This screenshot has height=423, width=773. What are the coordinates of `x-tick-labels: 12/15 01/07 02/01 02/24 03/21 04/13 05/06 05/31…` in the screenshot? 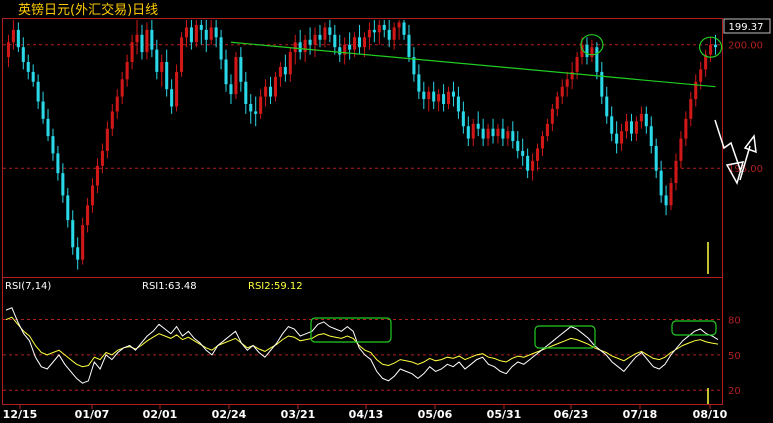 It's located at (365, 413).